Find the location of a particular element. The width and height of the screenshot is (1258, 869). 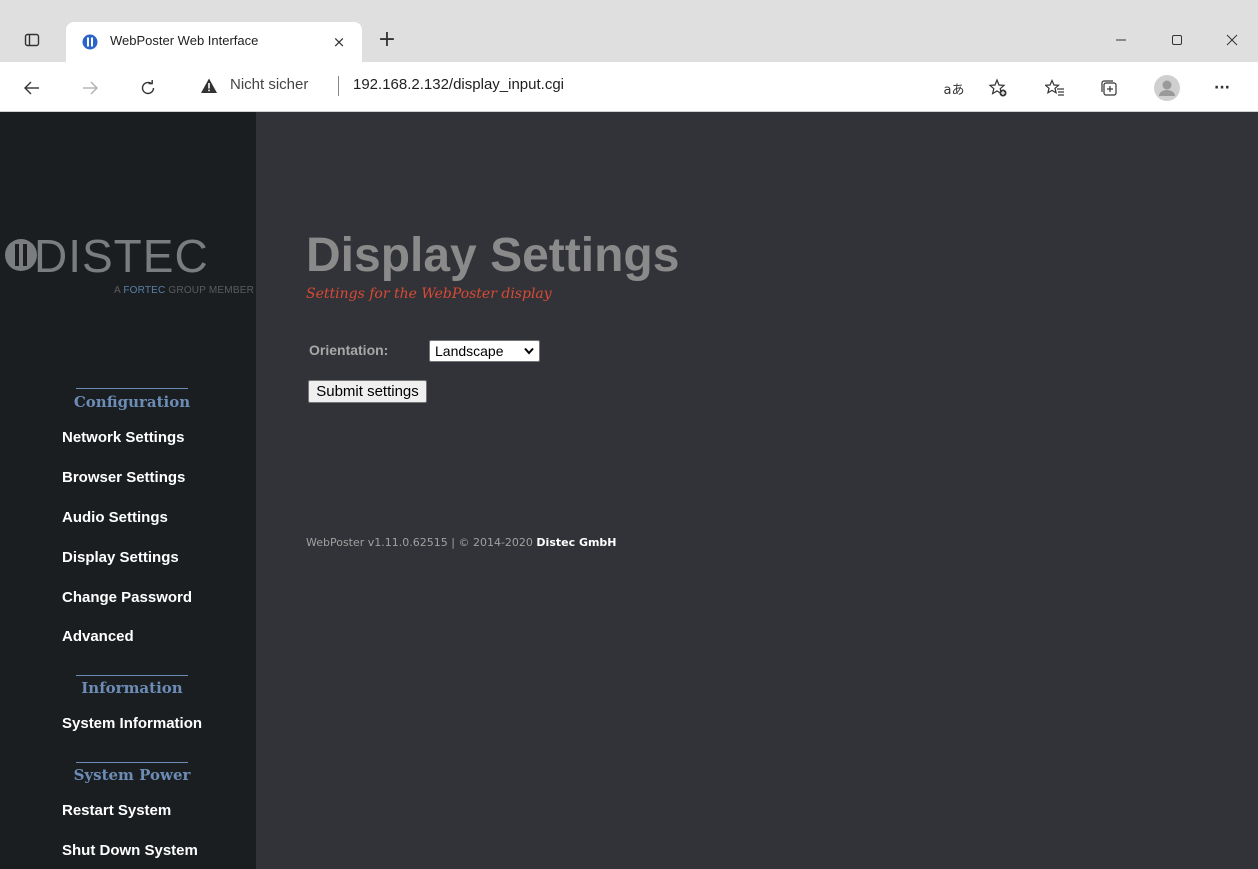

orientation-select: Landscape is located at coordinates (484, 351).